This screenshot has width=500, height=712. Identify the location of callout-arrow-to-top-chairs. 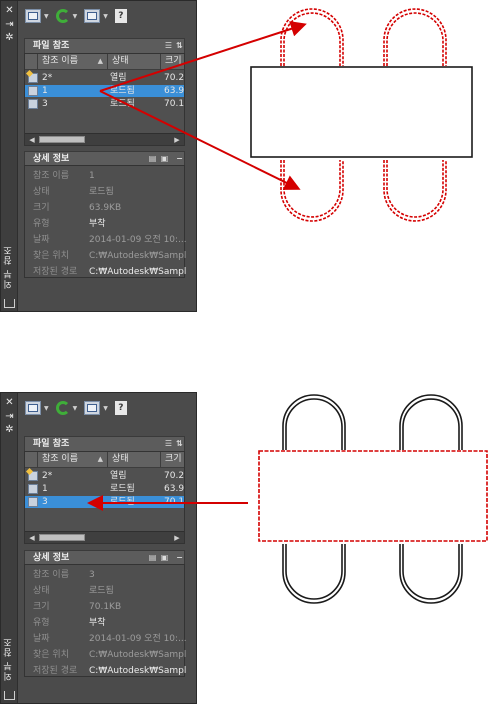
(203, 56).